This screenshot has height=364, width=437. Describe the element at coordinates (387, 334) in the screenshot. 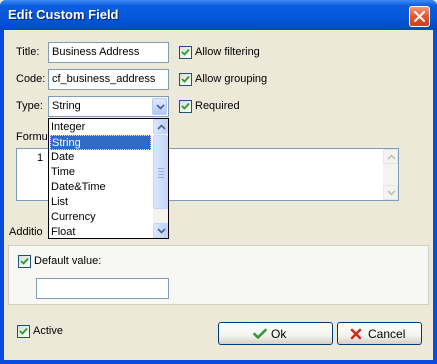

I see `cancel-button-label: Cancel` at that location.